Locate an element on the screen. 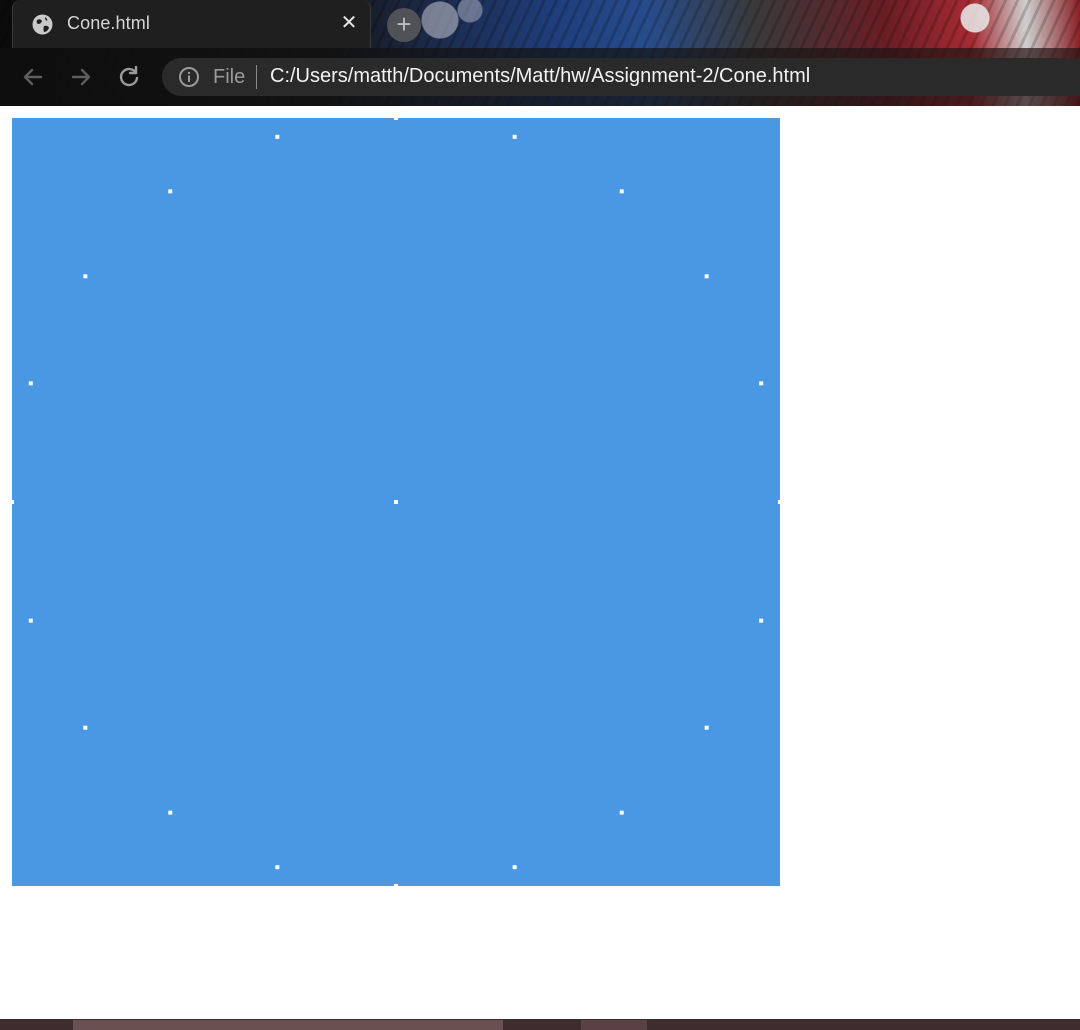 This screenshot has height=1030, width=1080. scheme-label: File is located at coordinates (229, 77).